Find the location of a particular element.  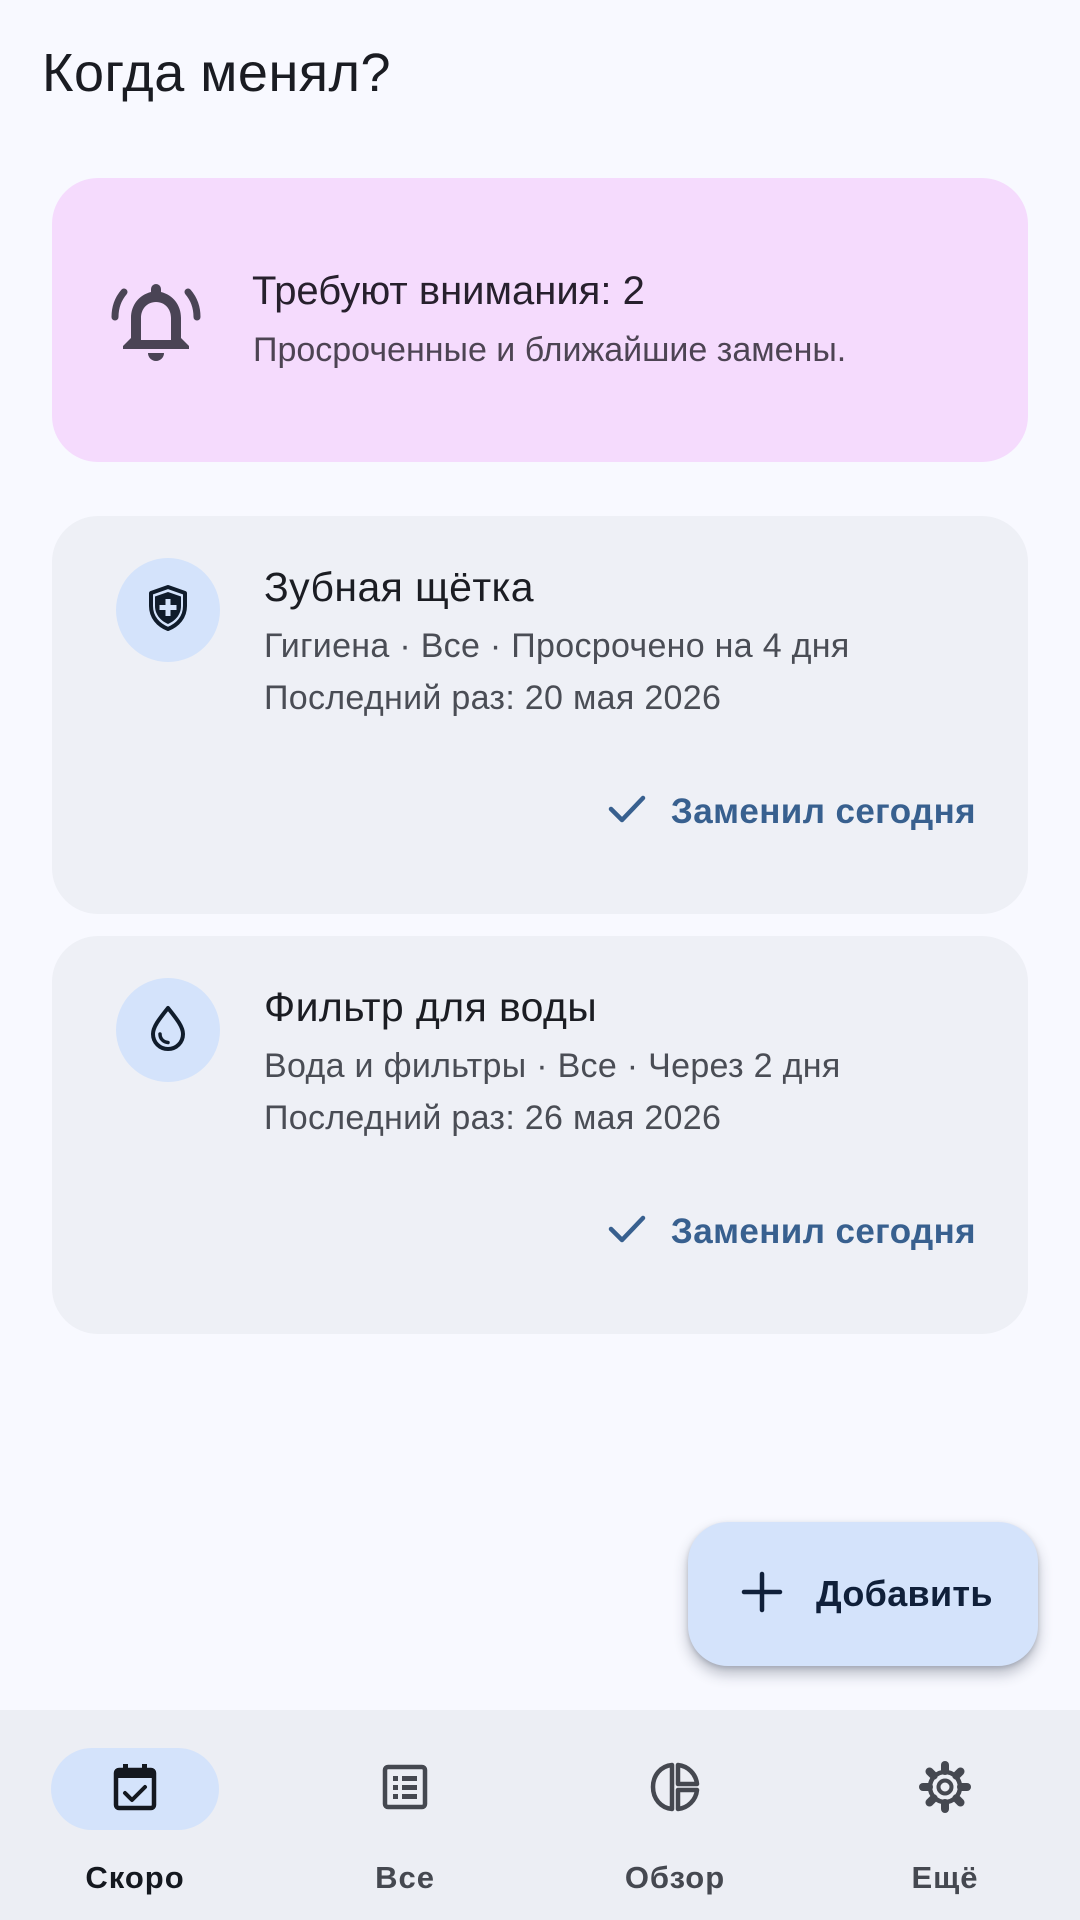

pie-chart-icon is located at coordinates (675, 1789).